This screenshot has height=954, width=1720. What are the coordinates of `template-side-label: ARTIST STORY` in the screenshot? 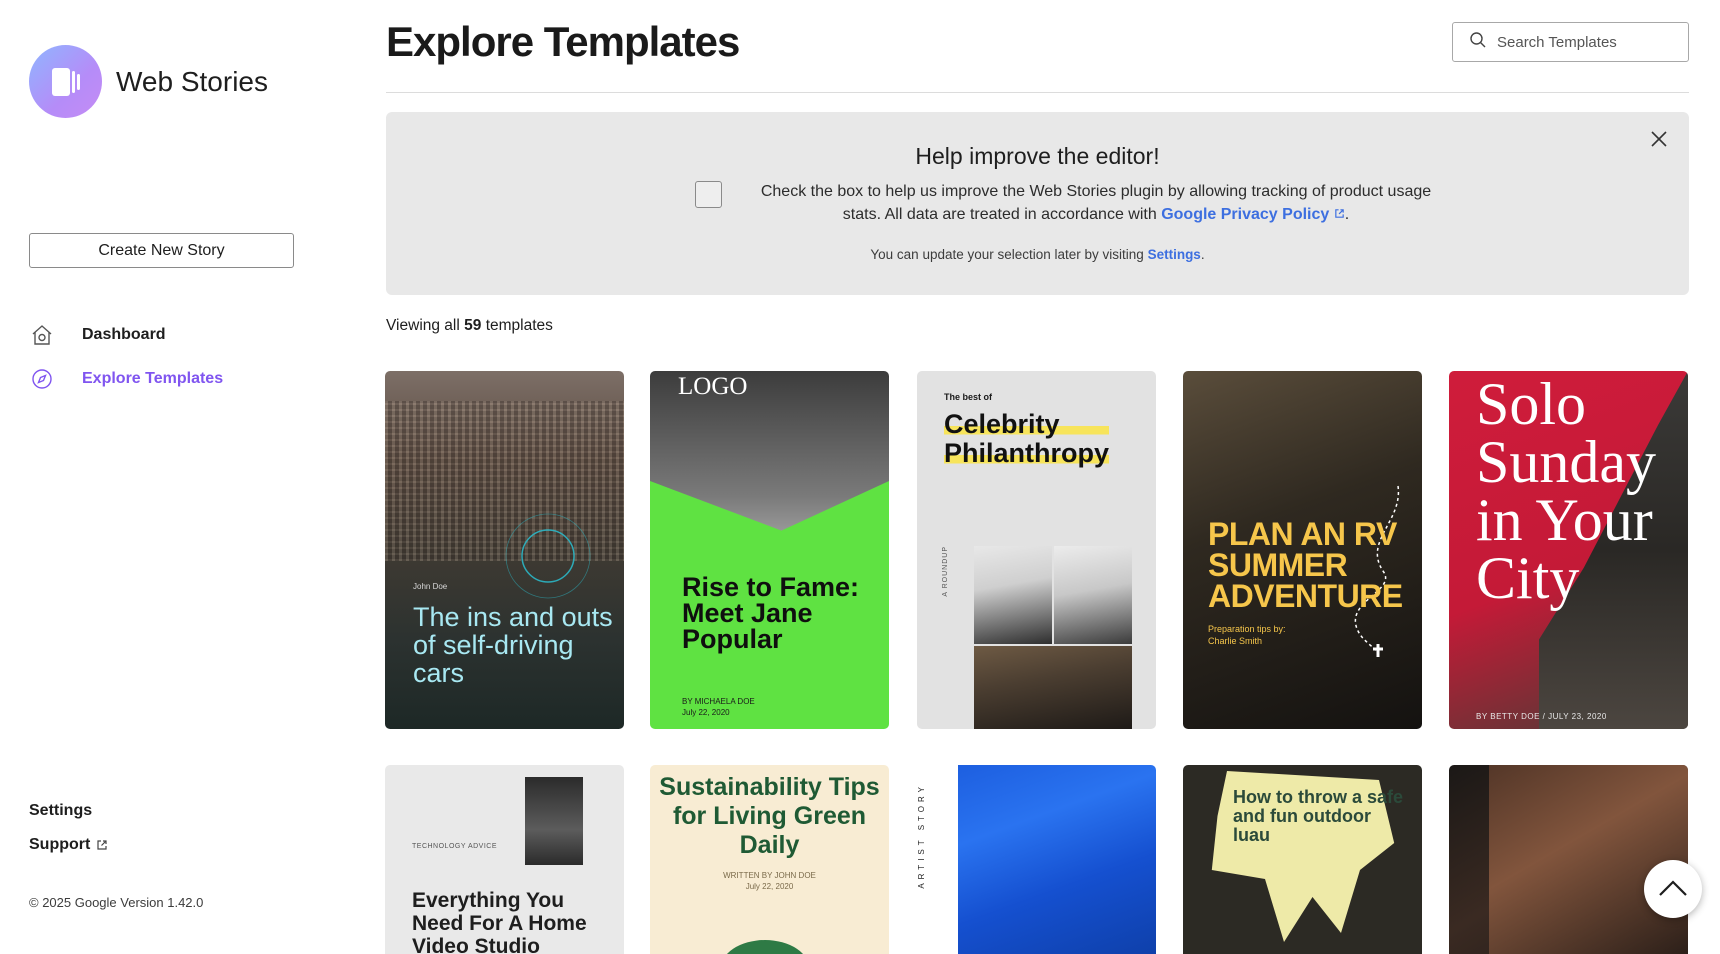 It's located at (921, 836).